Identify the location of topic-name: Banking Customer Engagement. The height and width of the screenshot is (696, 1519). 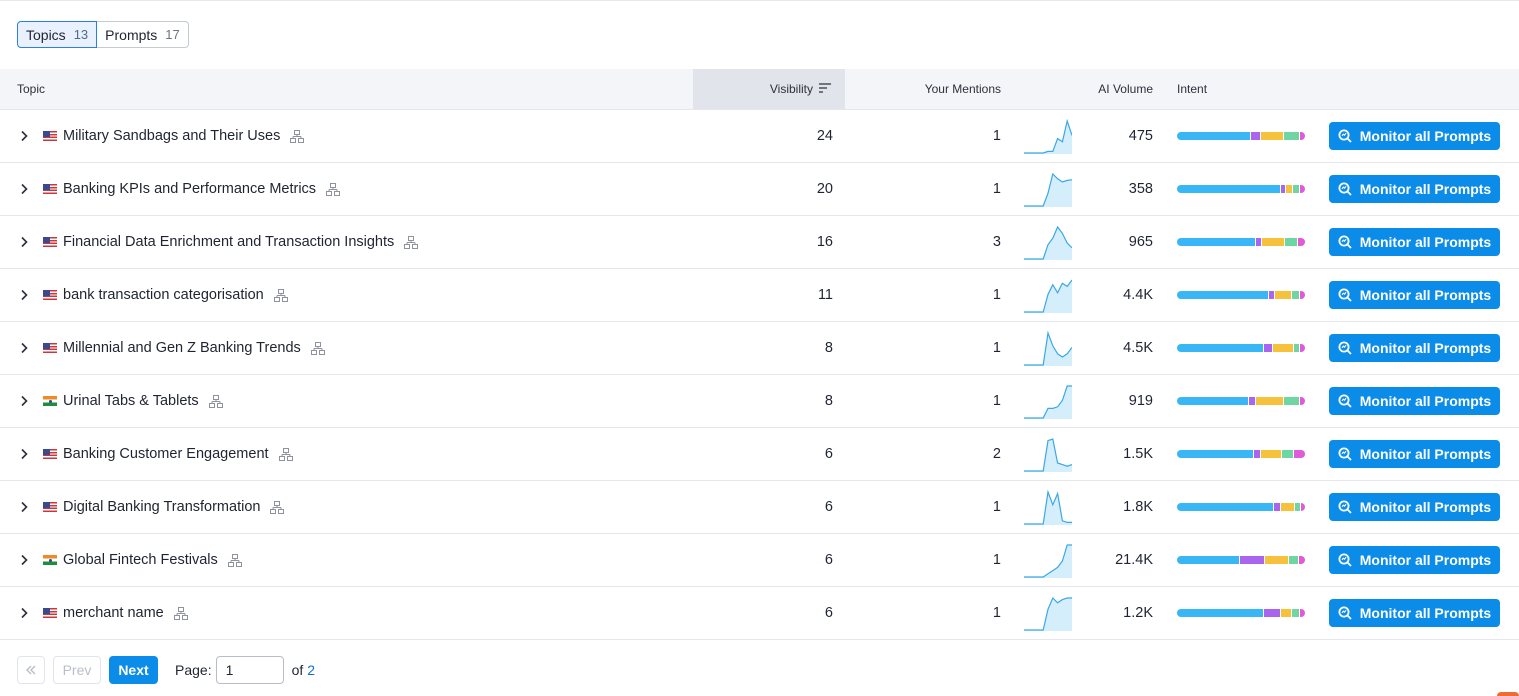
(166, 454).